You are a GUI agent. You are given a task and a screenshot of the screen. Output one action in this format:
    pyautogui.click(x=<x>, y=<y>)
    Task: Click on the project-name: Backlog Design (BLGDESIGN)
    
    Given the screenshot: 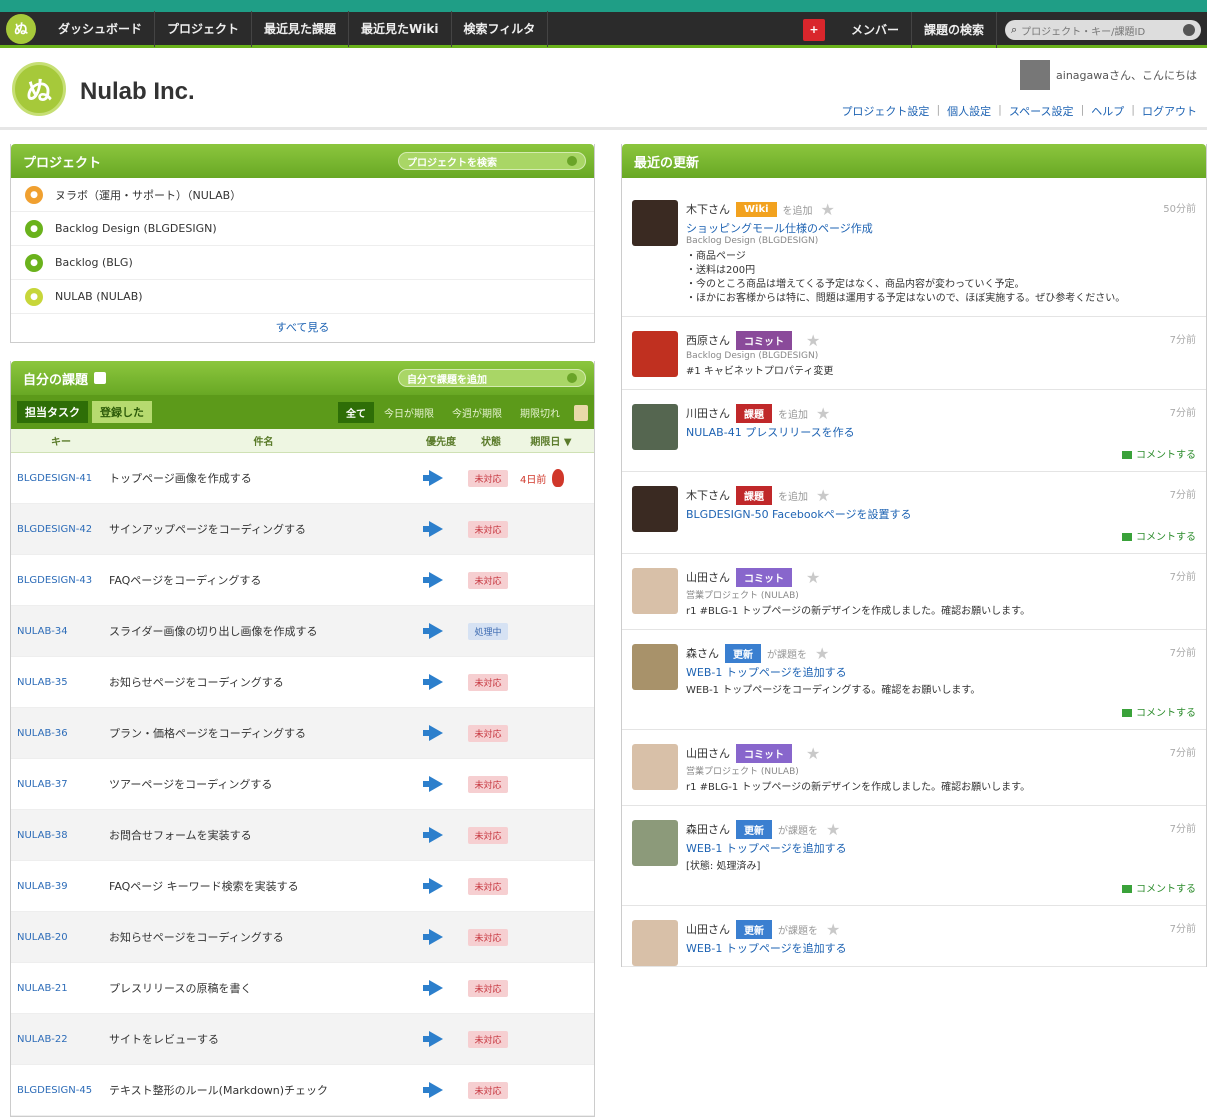 What is the action you would take?
    pyautogui.click(x=136, y=228)
    